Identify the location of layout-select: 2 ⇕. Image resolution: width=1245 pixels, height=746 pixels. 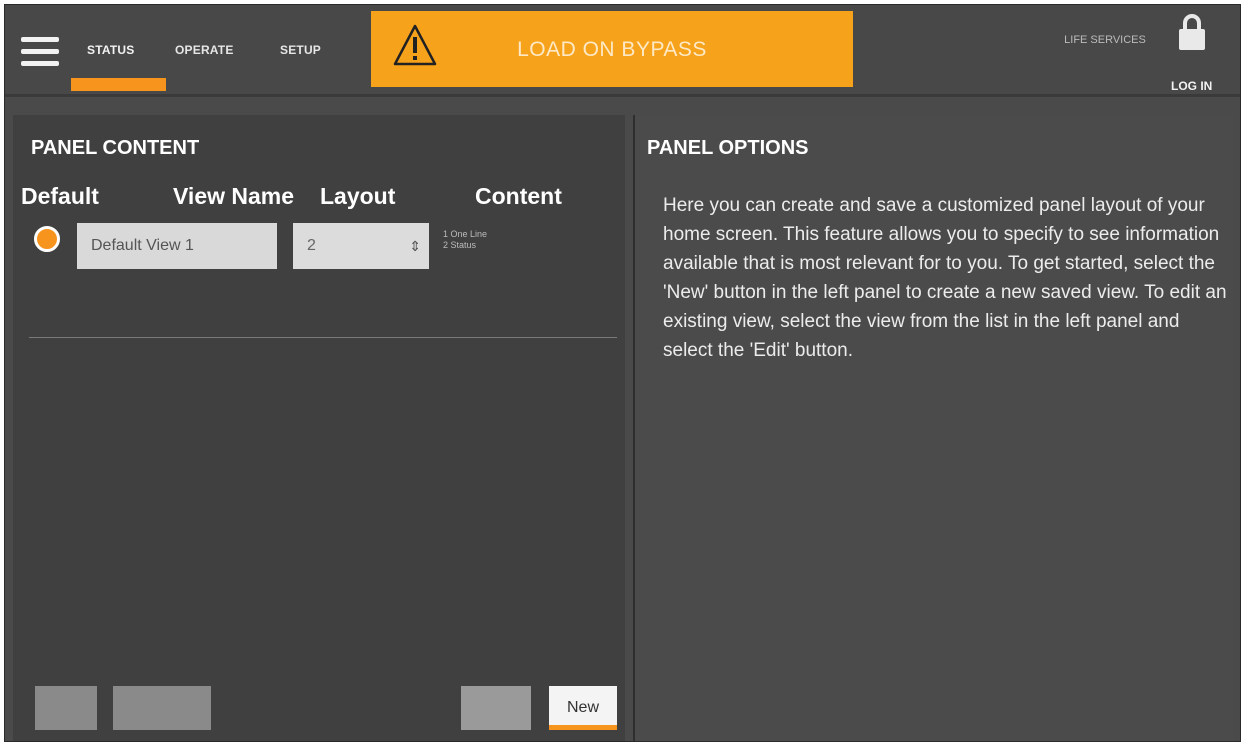
(361, 246).